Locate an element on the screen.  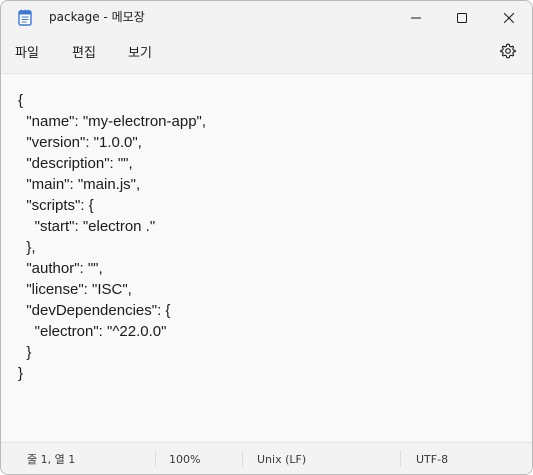
close-button is located at coordinates (509, 17).